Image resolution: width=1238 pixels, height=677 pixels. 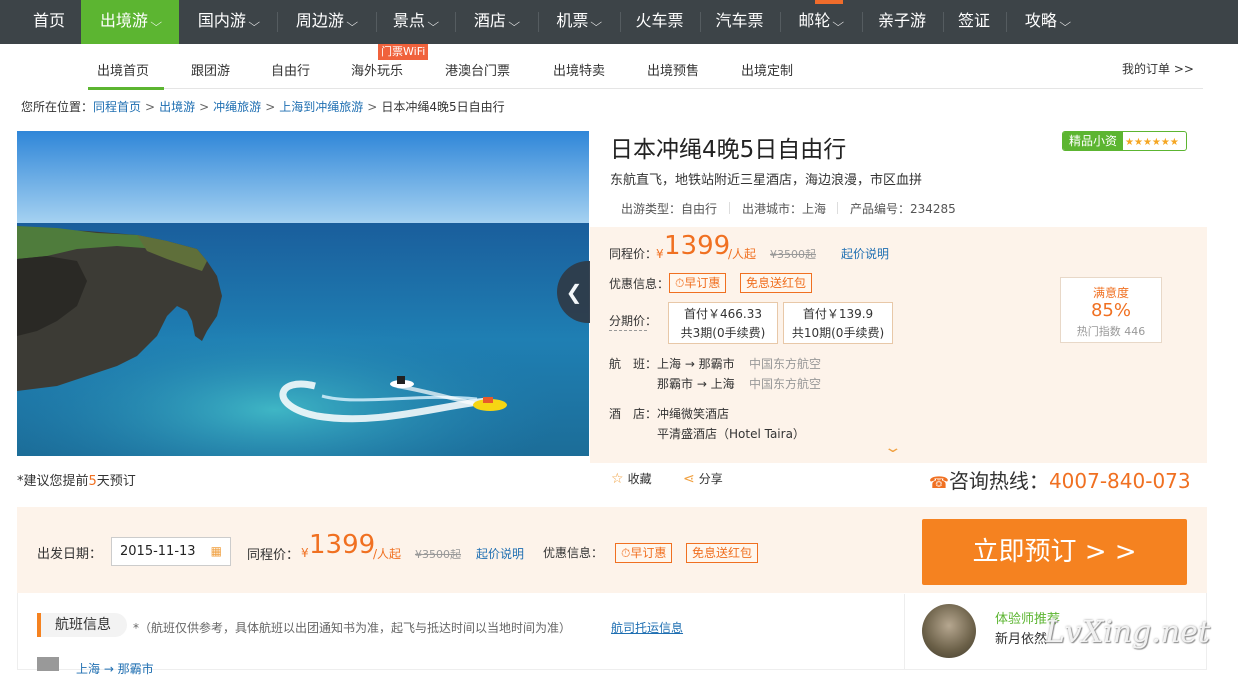 I want to click on breadcrumb-shanghai-okinawa: 上海到冲绳旅游, so click(x=321, y=107).